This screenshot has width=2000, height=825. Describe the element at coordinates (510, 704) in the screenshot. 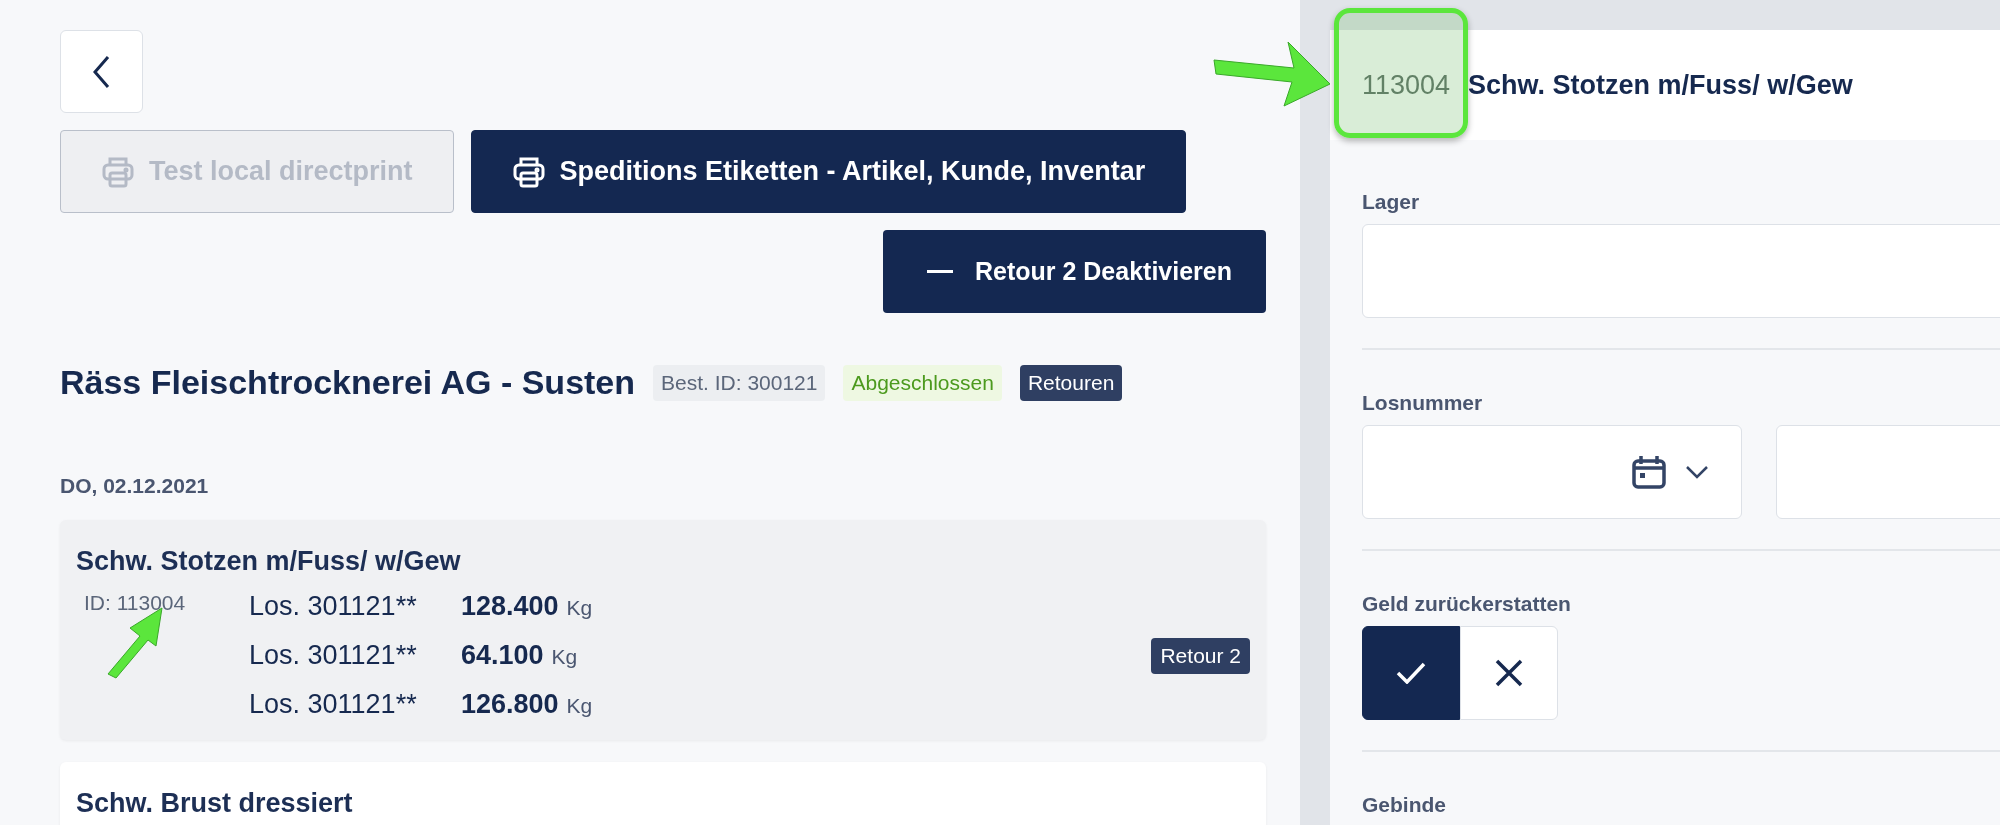

I see `lot-amount: 126.800` at that location.